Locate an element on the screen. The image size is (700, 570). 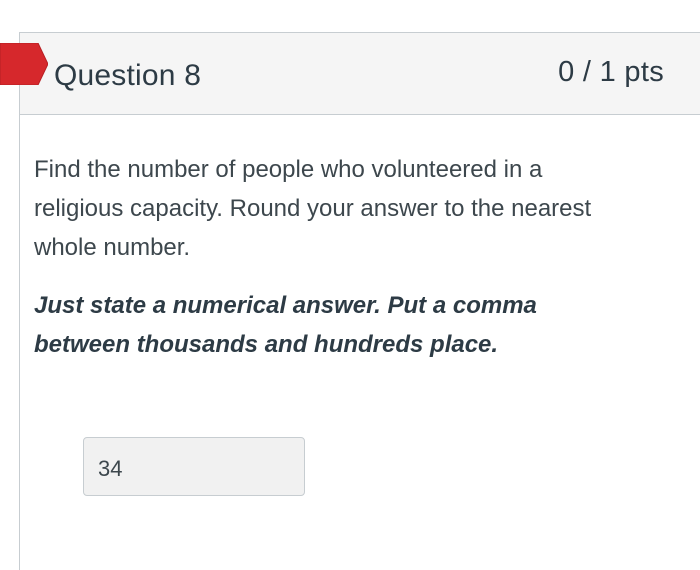
question-header: Question 8 0 / 1 pts is located at coordinates (360, 74).